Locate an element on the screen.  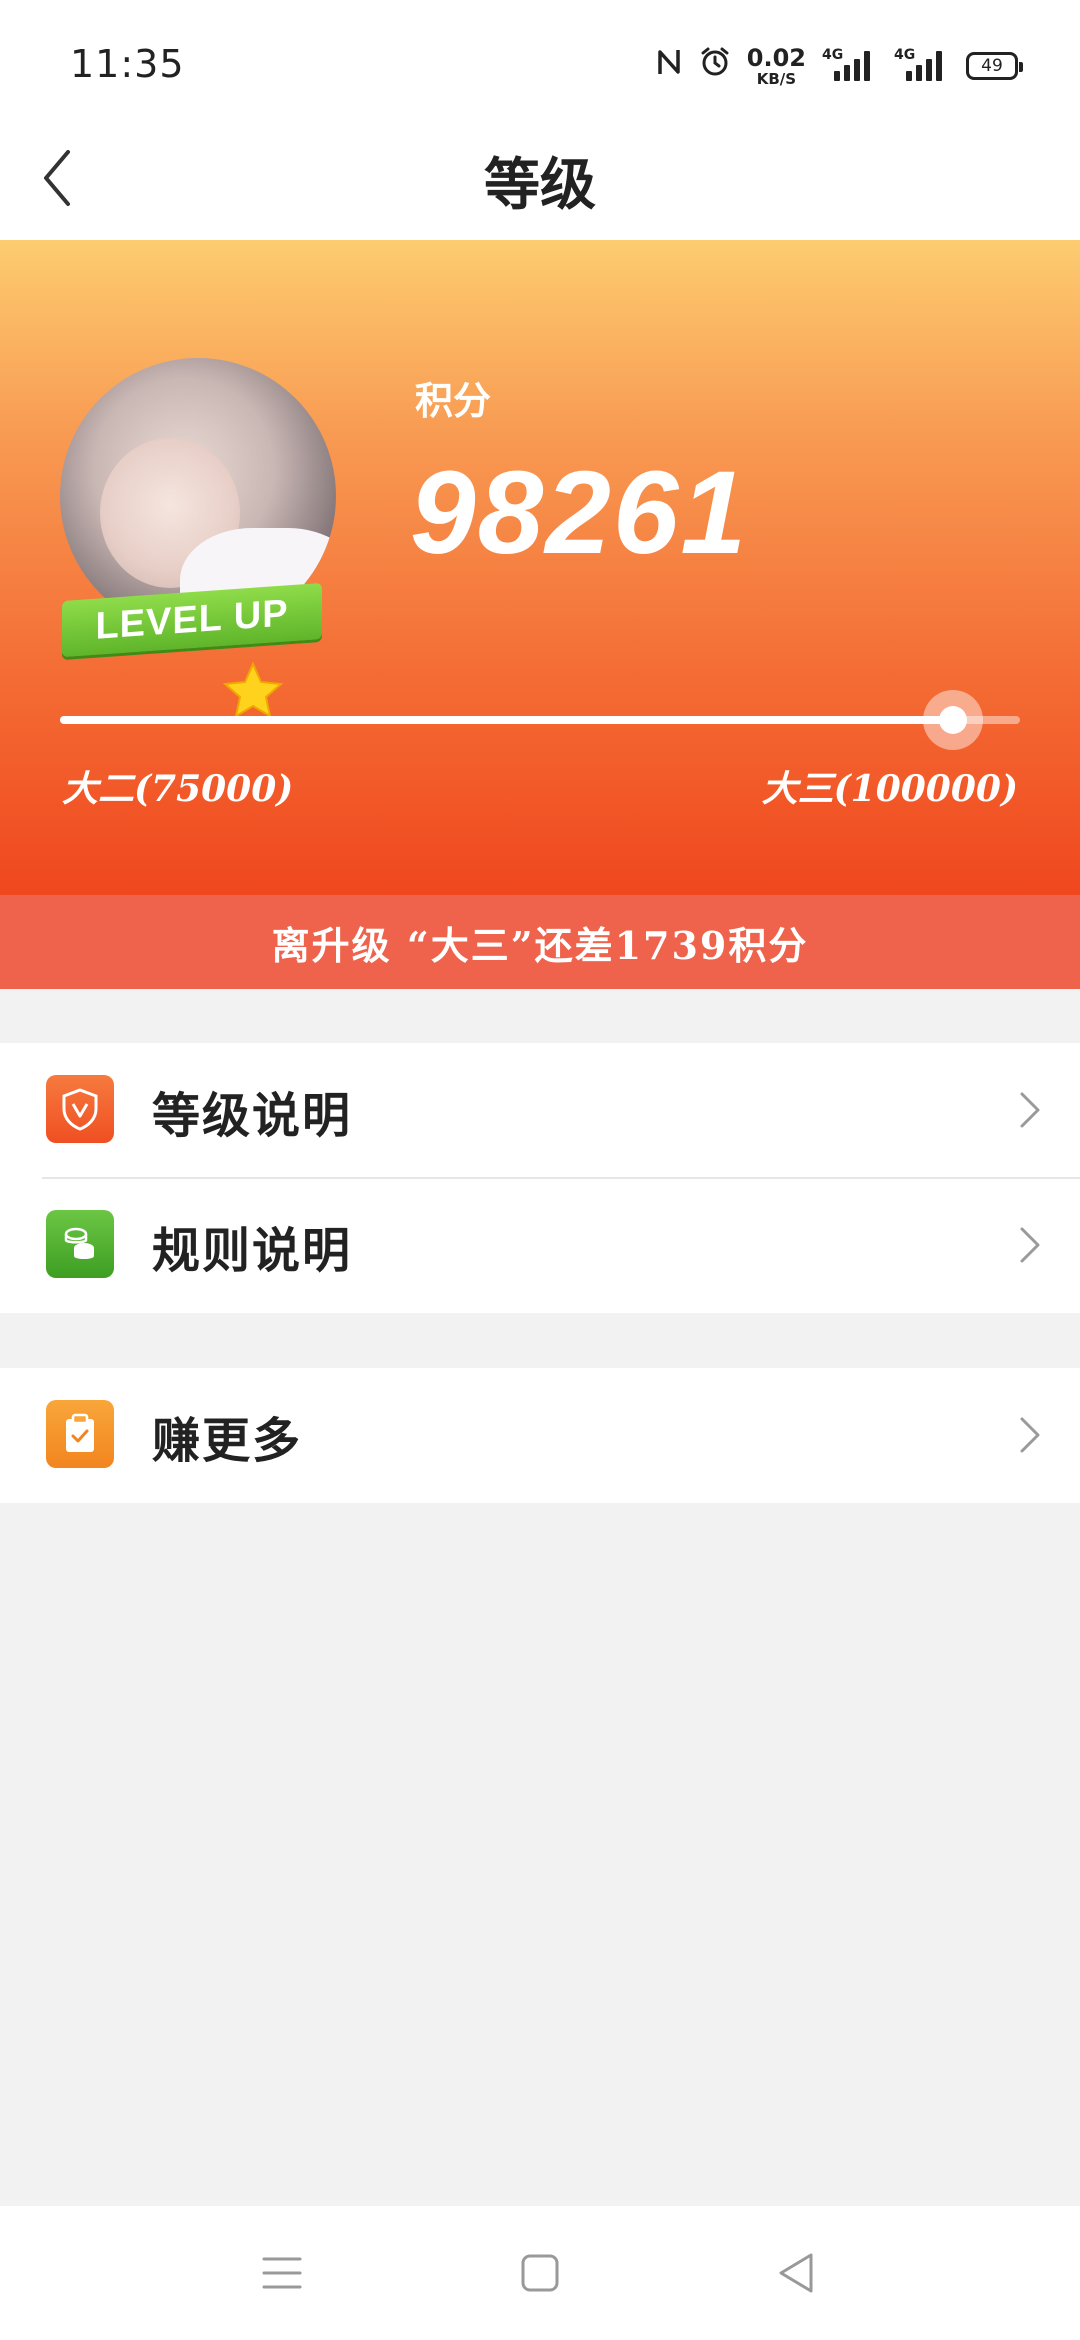
current-level-label: 大二(75000) is located at coordinates (178, 789).